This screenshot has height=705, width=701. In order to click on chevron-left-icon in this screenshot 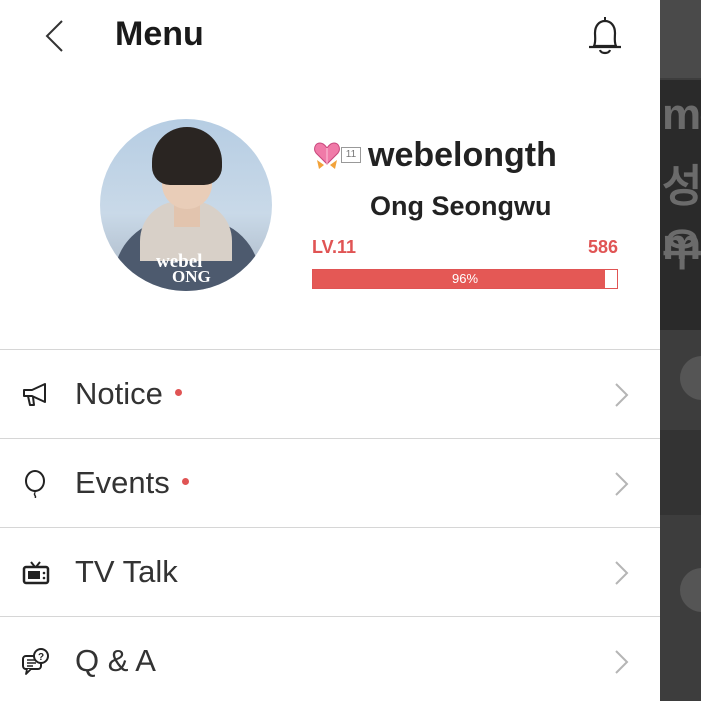, I will do `click(54, 36)`.